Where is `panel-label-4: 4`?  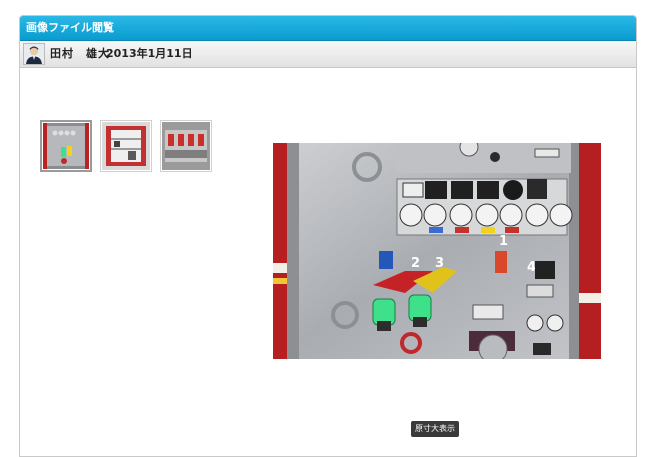 panel-label-4: 4 is located at coordinates (531, 267).